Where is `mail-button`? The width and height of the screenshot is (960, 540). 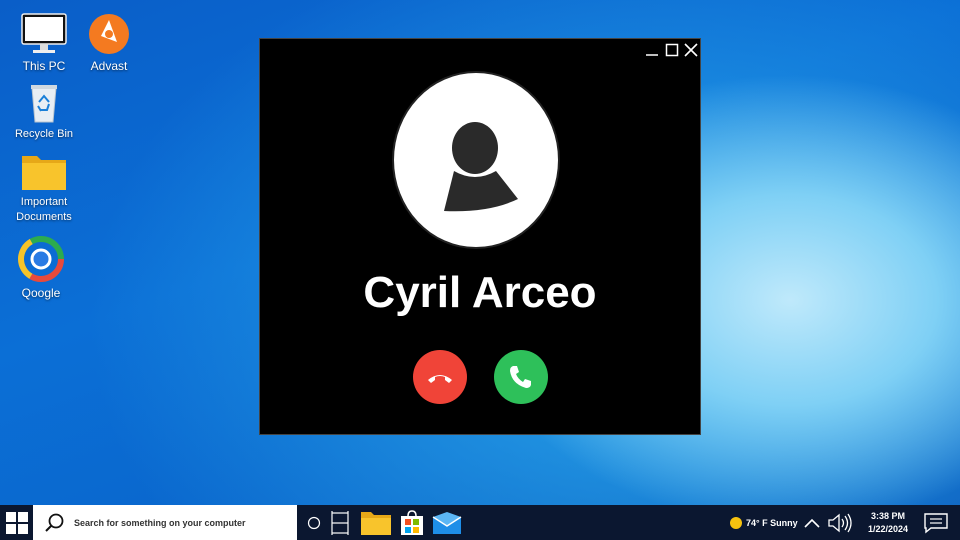
mail-button is located at coordinates (447, 522).